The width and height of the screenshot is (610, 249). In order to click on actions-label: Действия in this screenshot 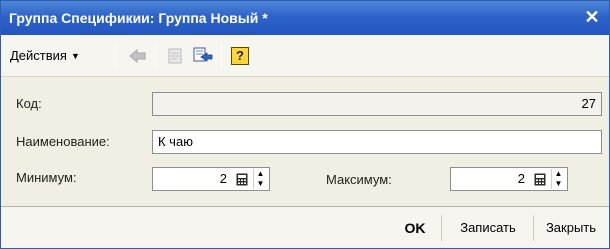, I will do `click(38, 55)`.